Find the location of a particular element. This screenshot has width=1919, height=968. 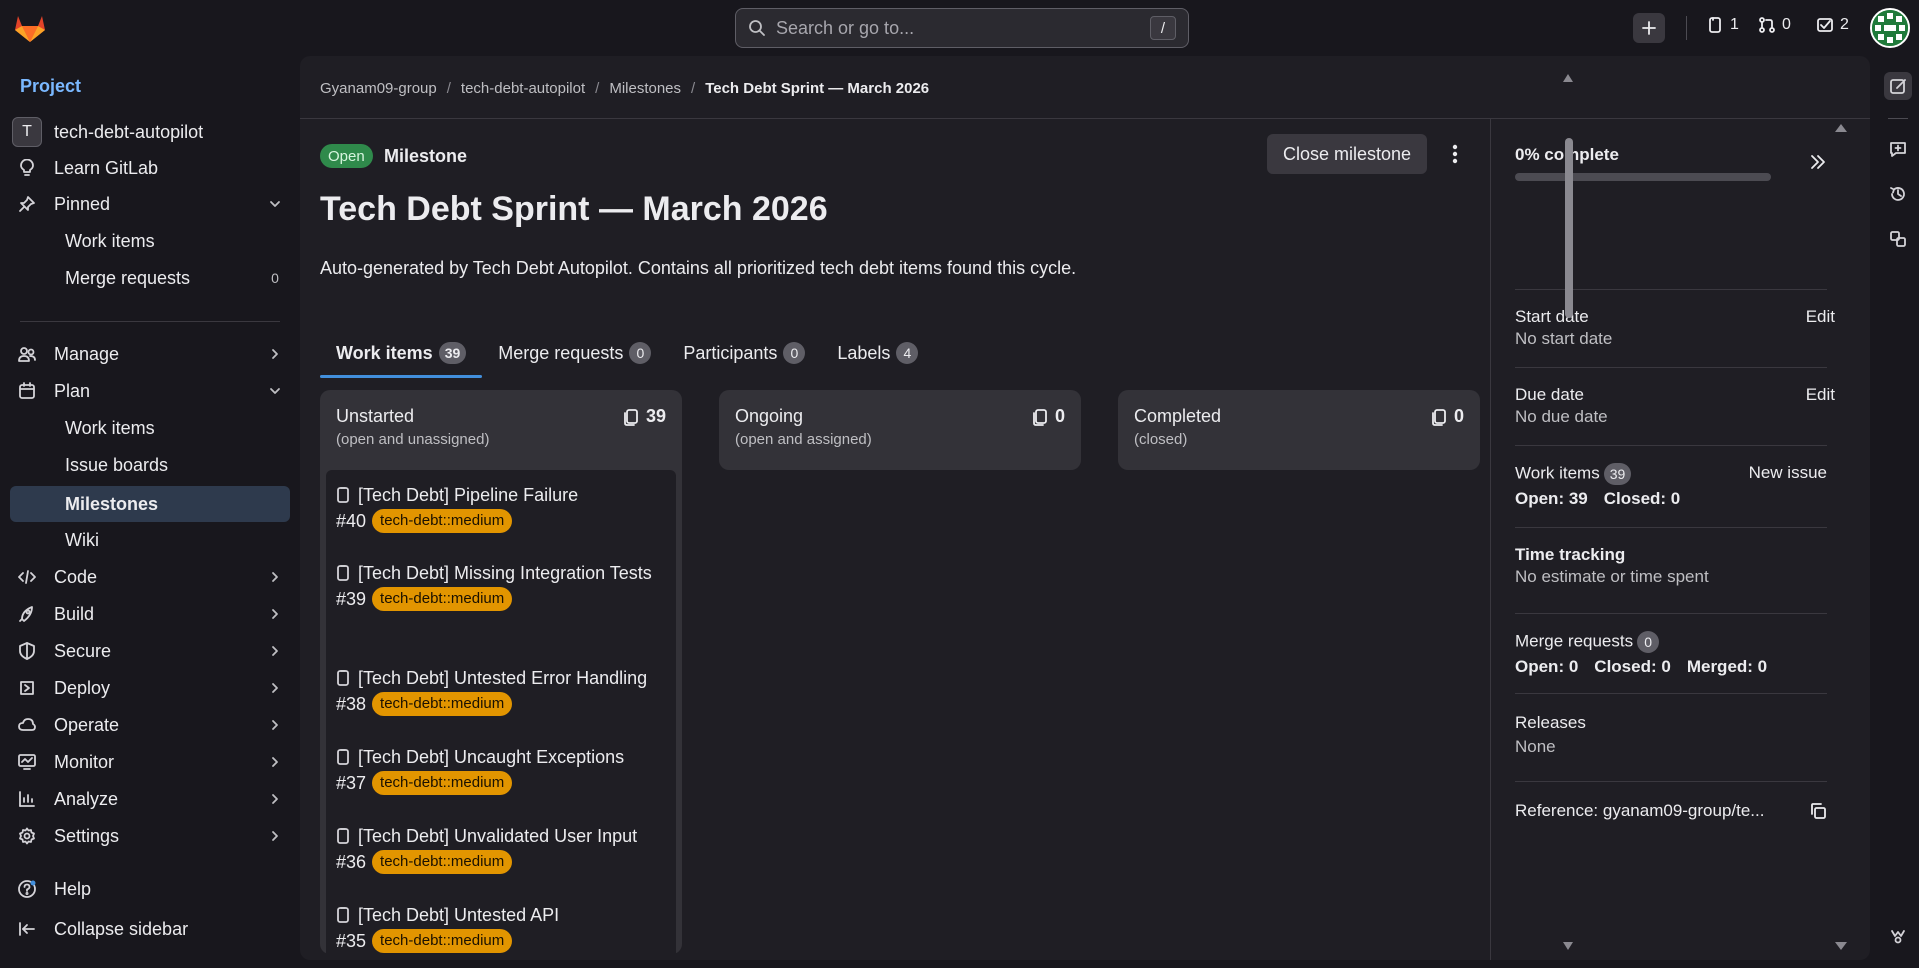

edit-start-date-button: Edit is located at coordinates (1820, 317).